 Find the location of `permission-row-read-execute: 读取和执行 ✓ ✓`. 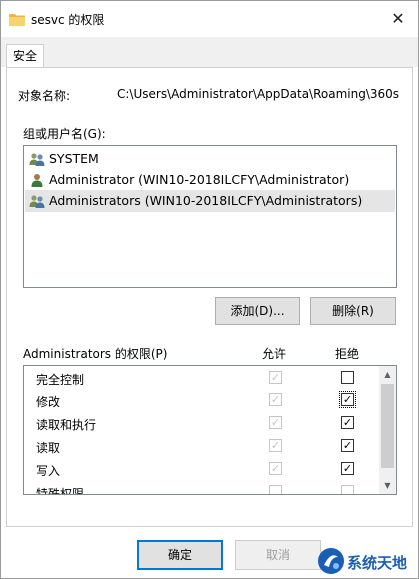

permission-row-read-execute: 读取和执行 ✓ ✓ is located at coordinates (201, 423).